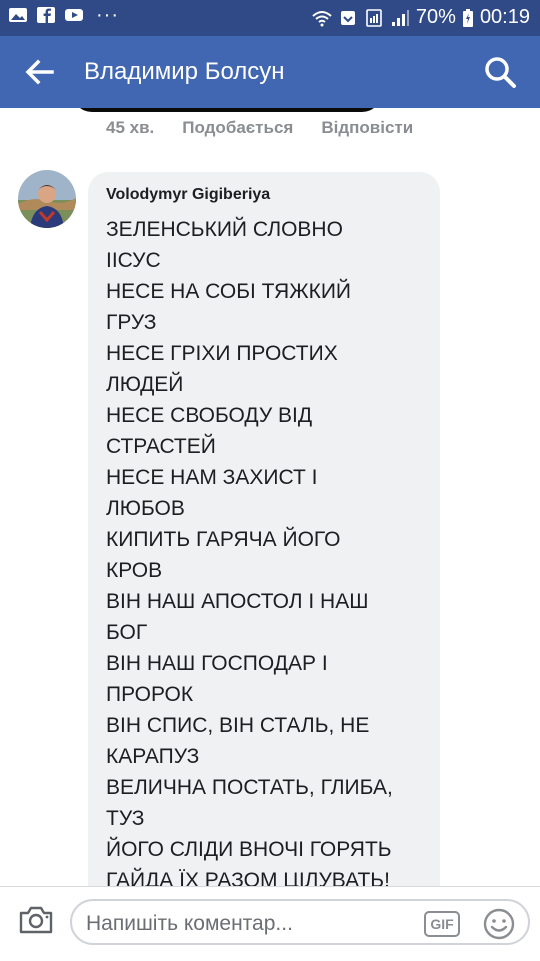  I want to click on comment-line: ТУЗ, so click(125, 818).